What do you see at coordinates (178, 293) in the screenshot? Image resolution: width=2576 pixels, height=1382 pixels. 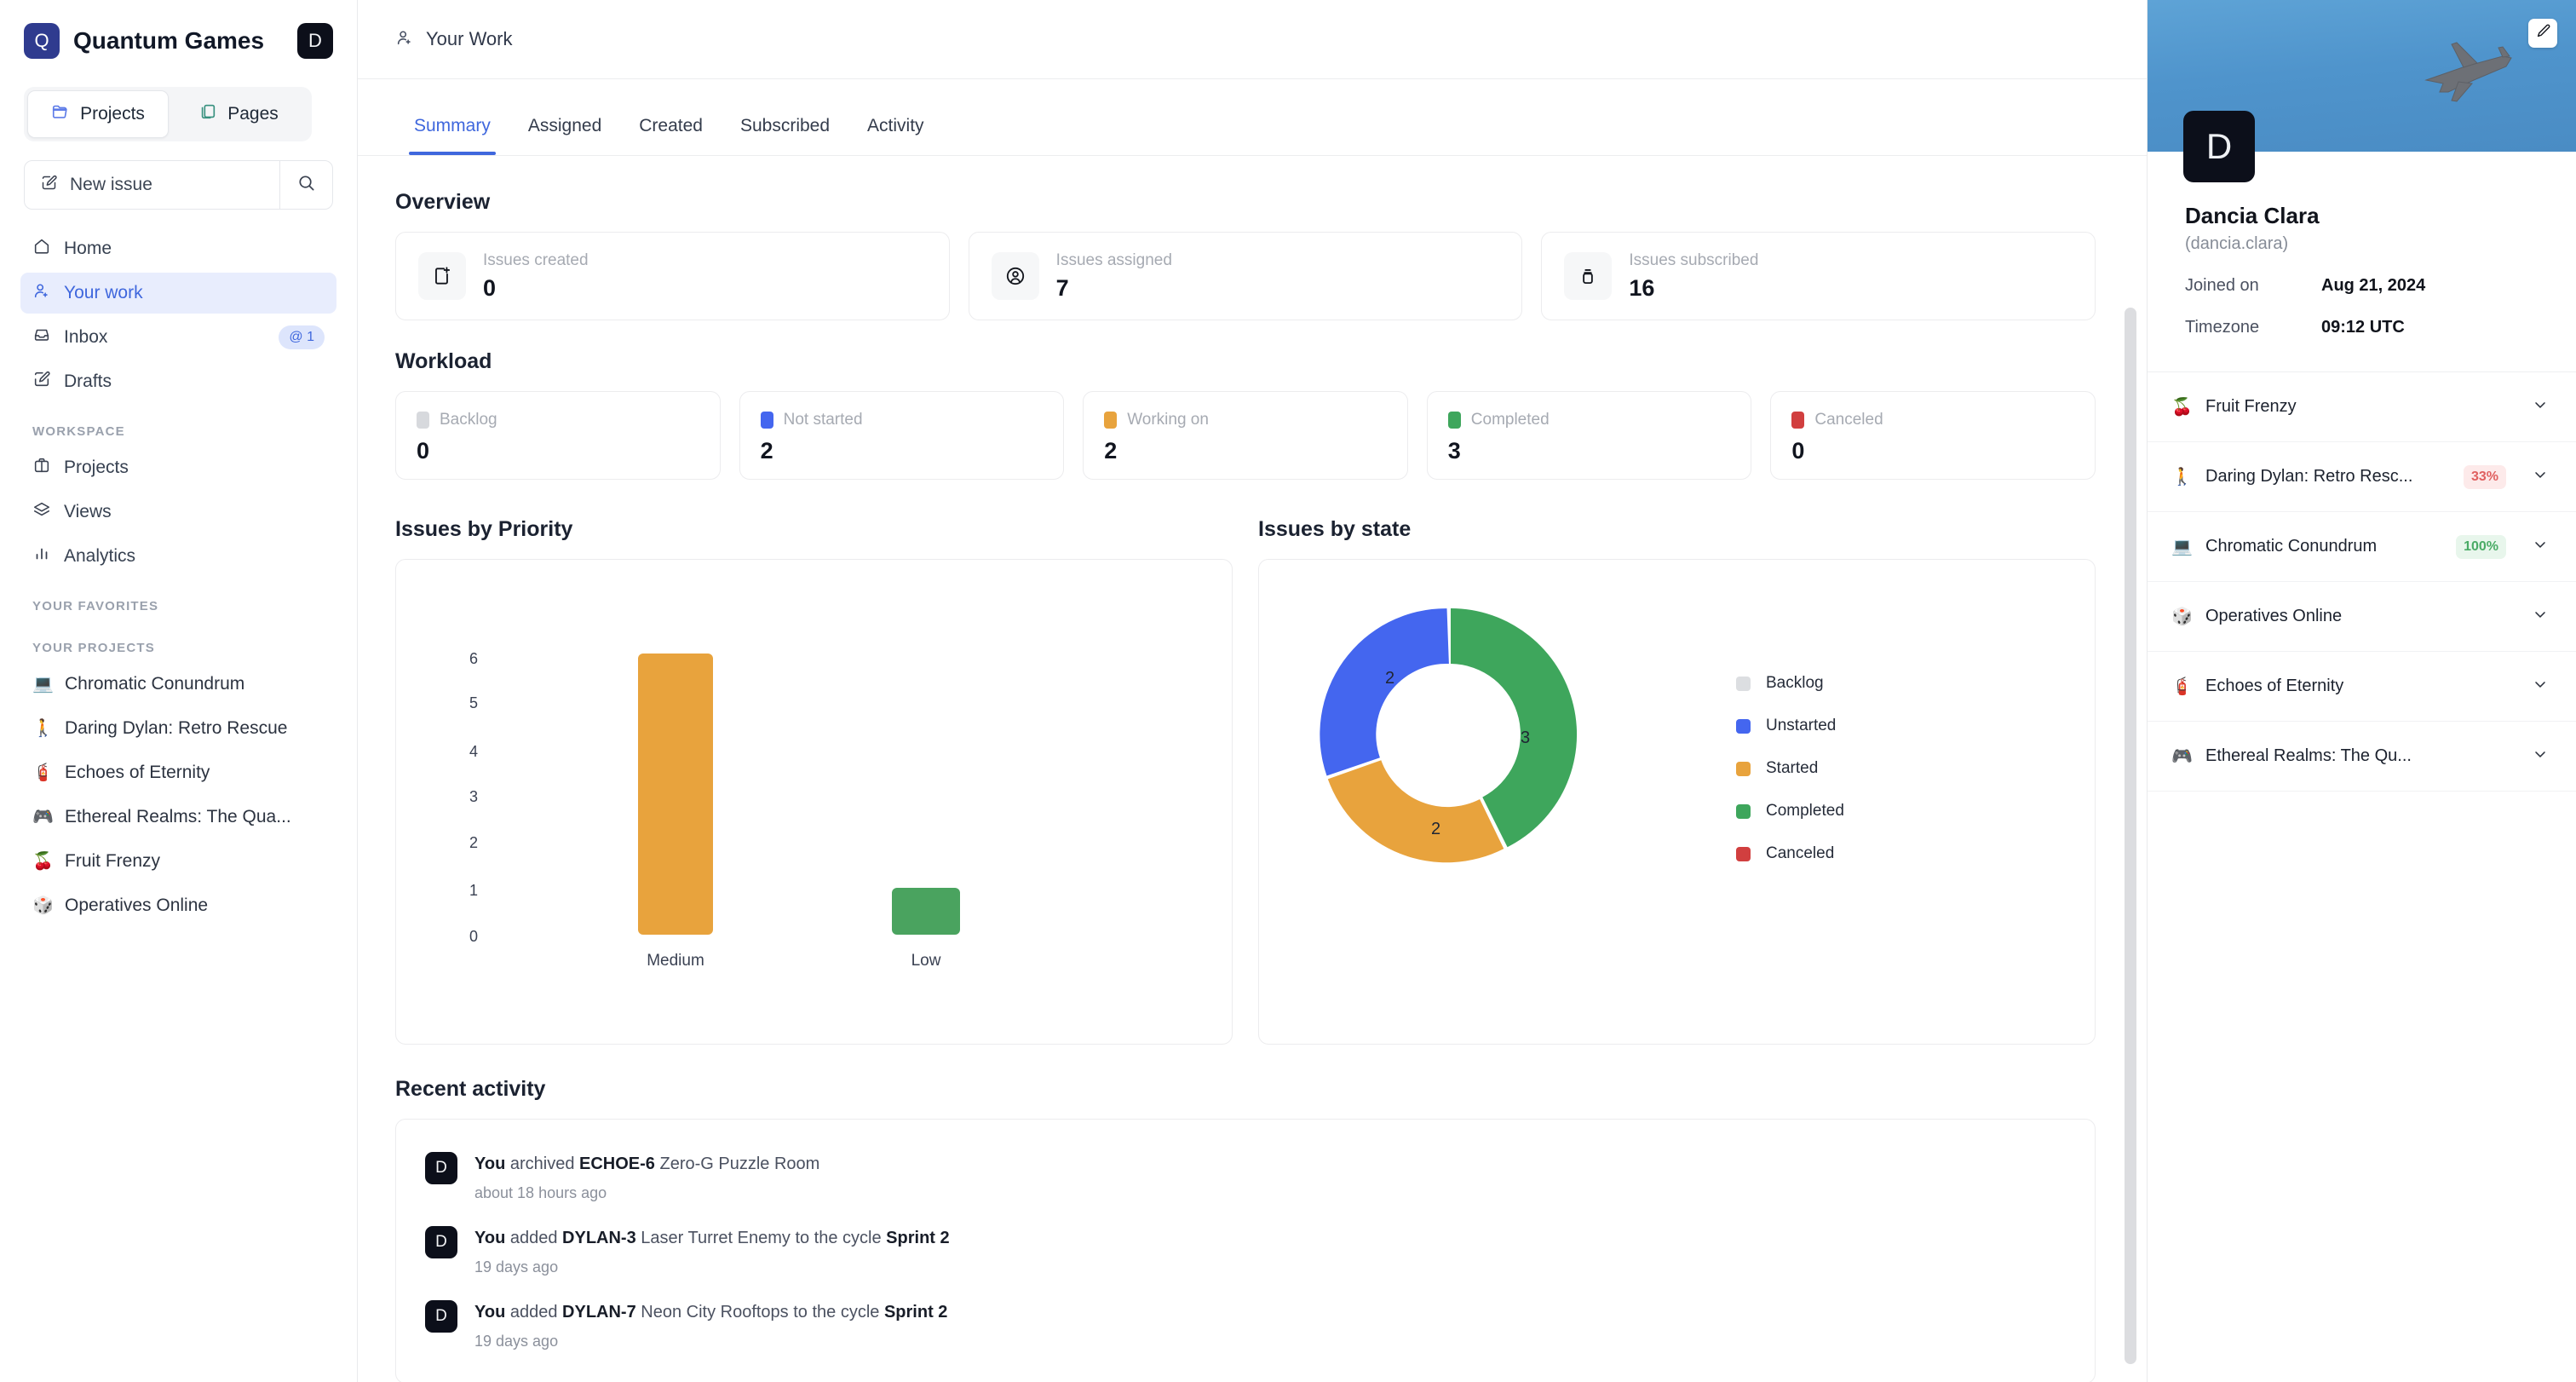 I see `sidebar-item-your-work: Your work` at bounding box center [178, 293].